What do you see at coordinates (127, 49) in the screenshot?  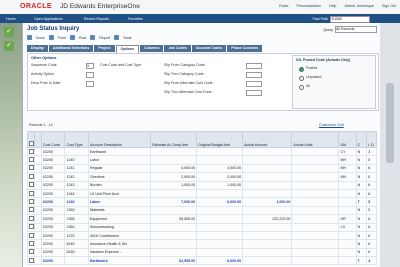 I see `tab-options: Options` at bounding box center [127, 49].